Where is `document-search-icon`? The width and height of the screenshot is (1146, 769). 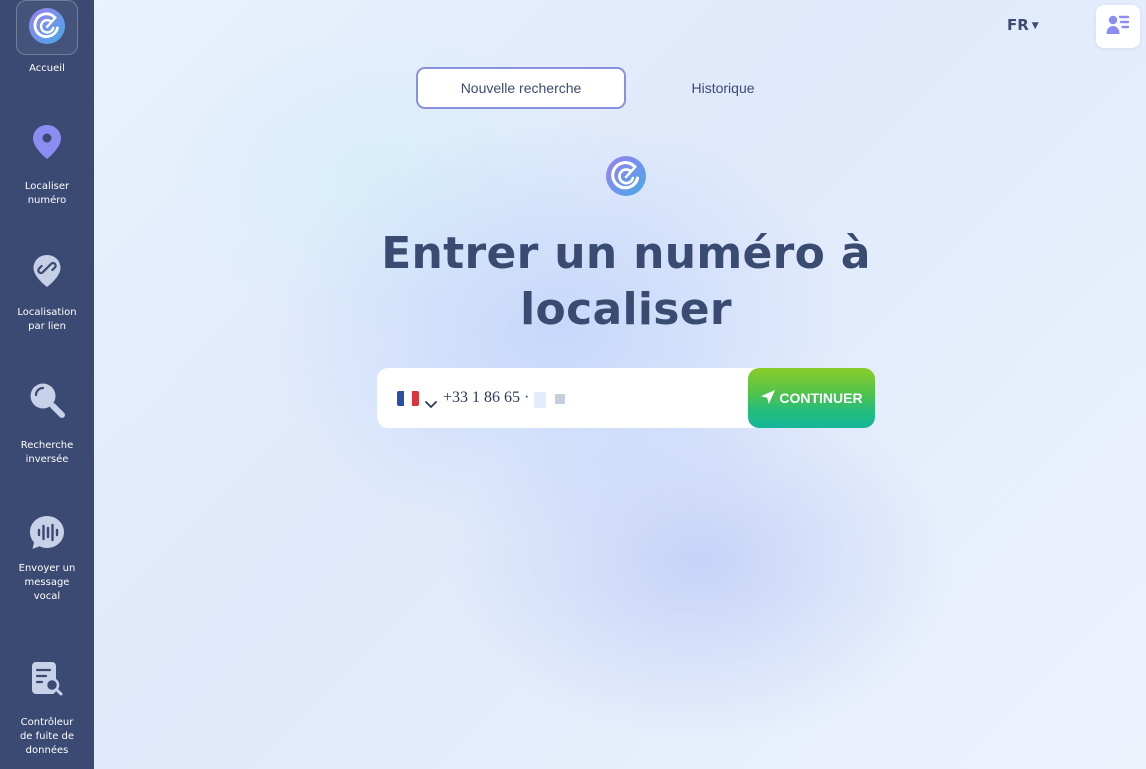 document-search-icon is located at coordinates (47, 681).